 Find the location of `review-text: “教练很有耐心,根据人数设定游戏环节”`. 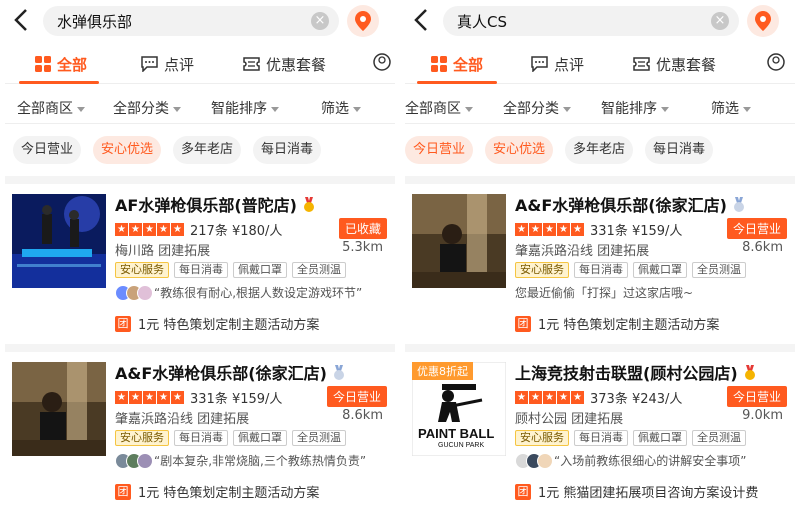

review-text: “教练很有耐心,根据人数设定游戏环节” is located at coordinates (258, 293).